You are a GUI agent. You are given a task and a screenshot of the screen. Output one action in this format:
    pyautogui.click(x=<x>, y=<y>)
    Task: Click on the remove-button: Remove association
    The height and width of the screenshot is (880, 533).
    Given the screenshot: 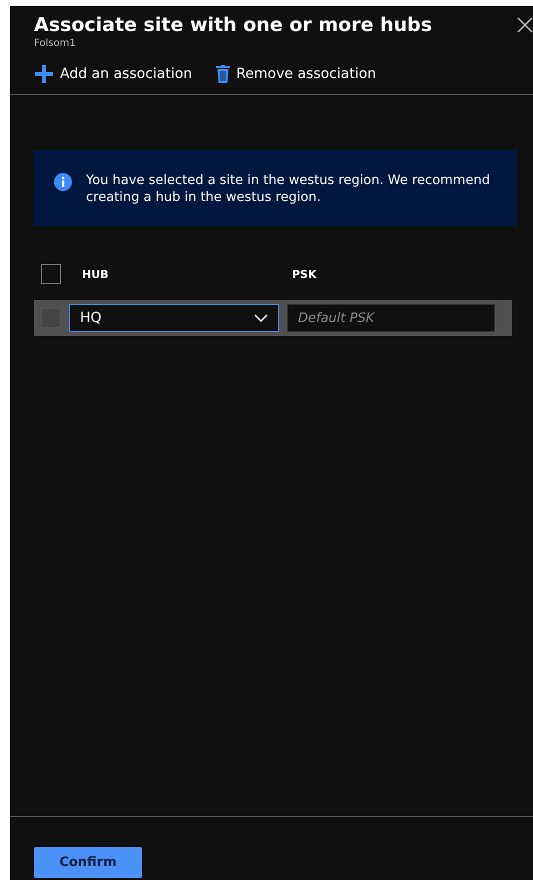 What is the action you would take?
    pyautogui.click(x=296, y=74)
    